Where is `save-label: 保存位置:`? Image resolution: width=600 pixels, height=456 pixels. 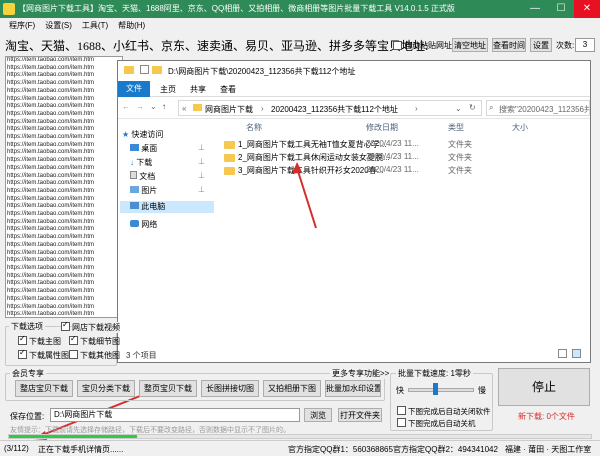
save-label: 保存位置: is located at coordinates (27, 416).